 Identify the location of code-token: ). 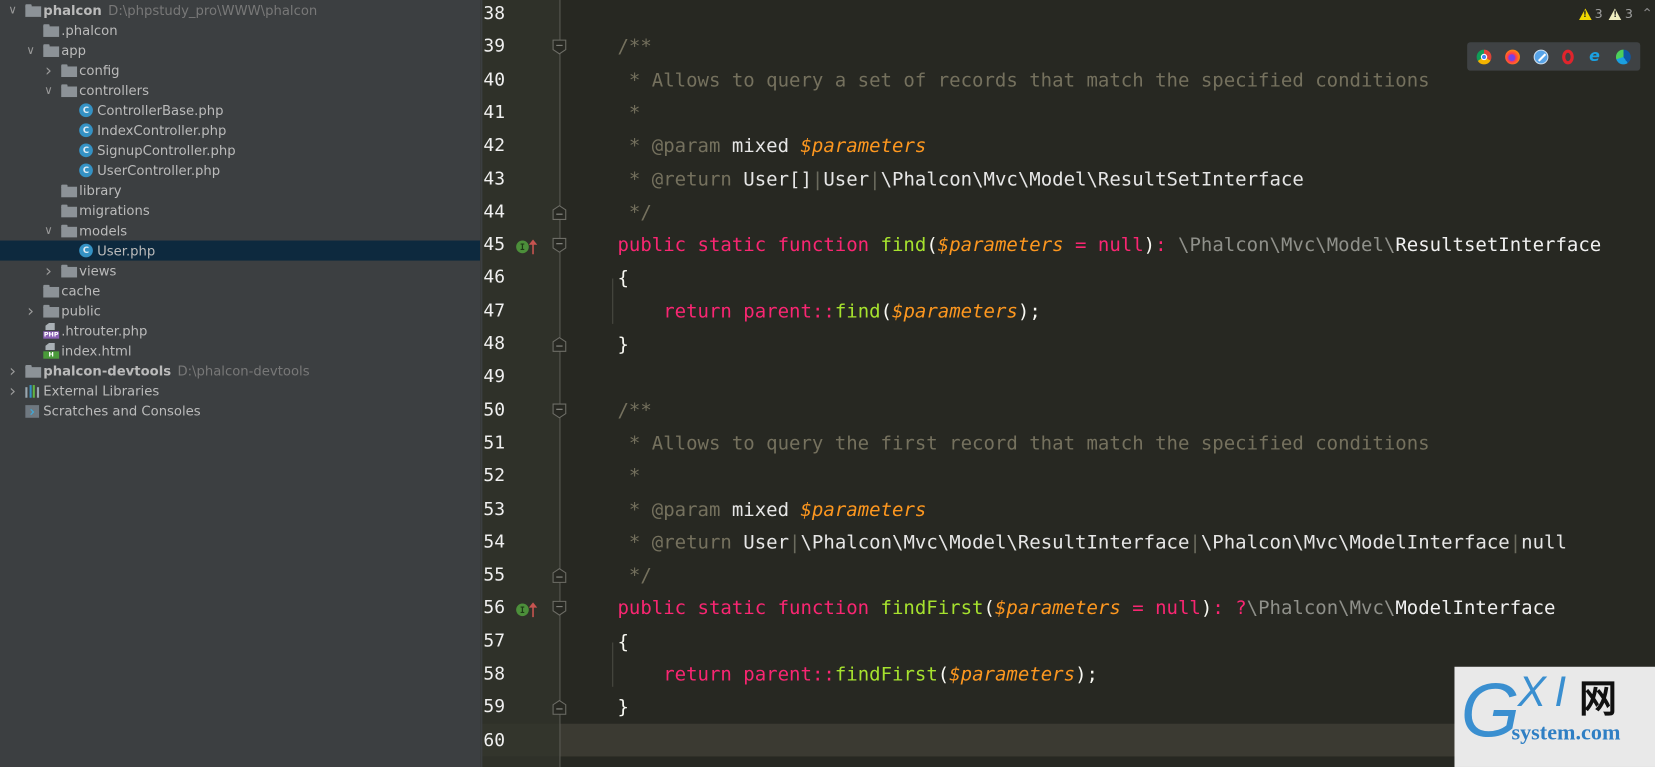
(1206, 608).